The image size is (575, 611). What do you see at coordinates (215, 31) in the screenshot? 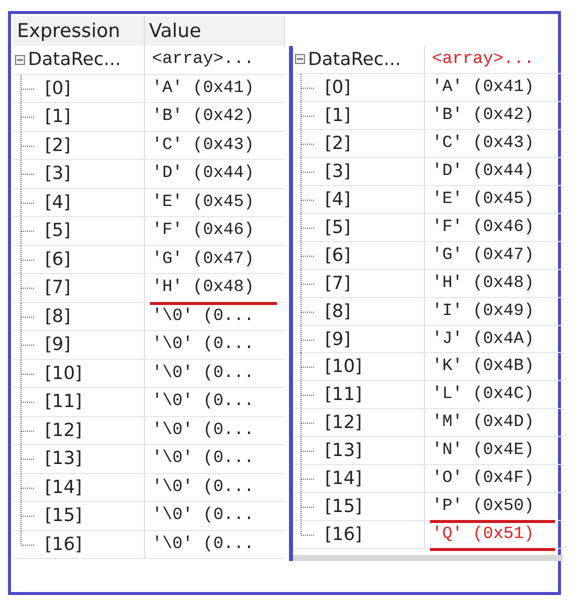
I see `column-header: Value` at bounding box center [215, 31].